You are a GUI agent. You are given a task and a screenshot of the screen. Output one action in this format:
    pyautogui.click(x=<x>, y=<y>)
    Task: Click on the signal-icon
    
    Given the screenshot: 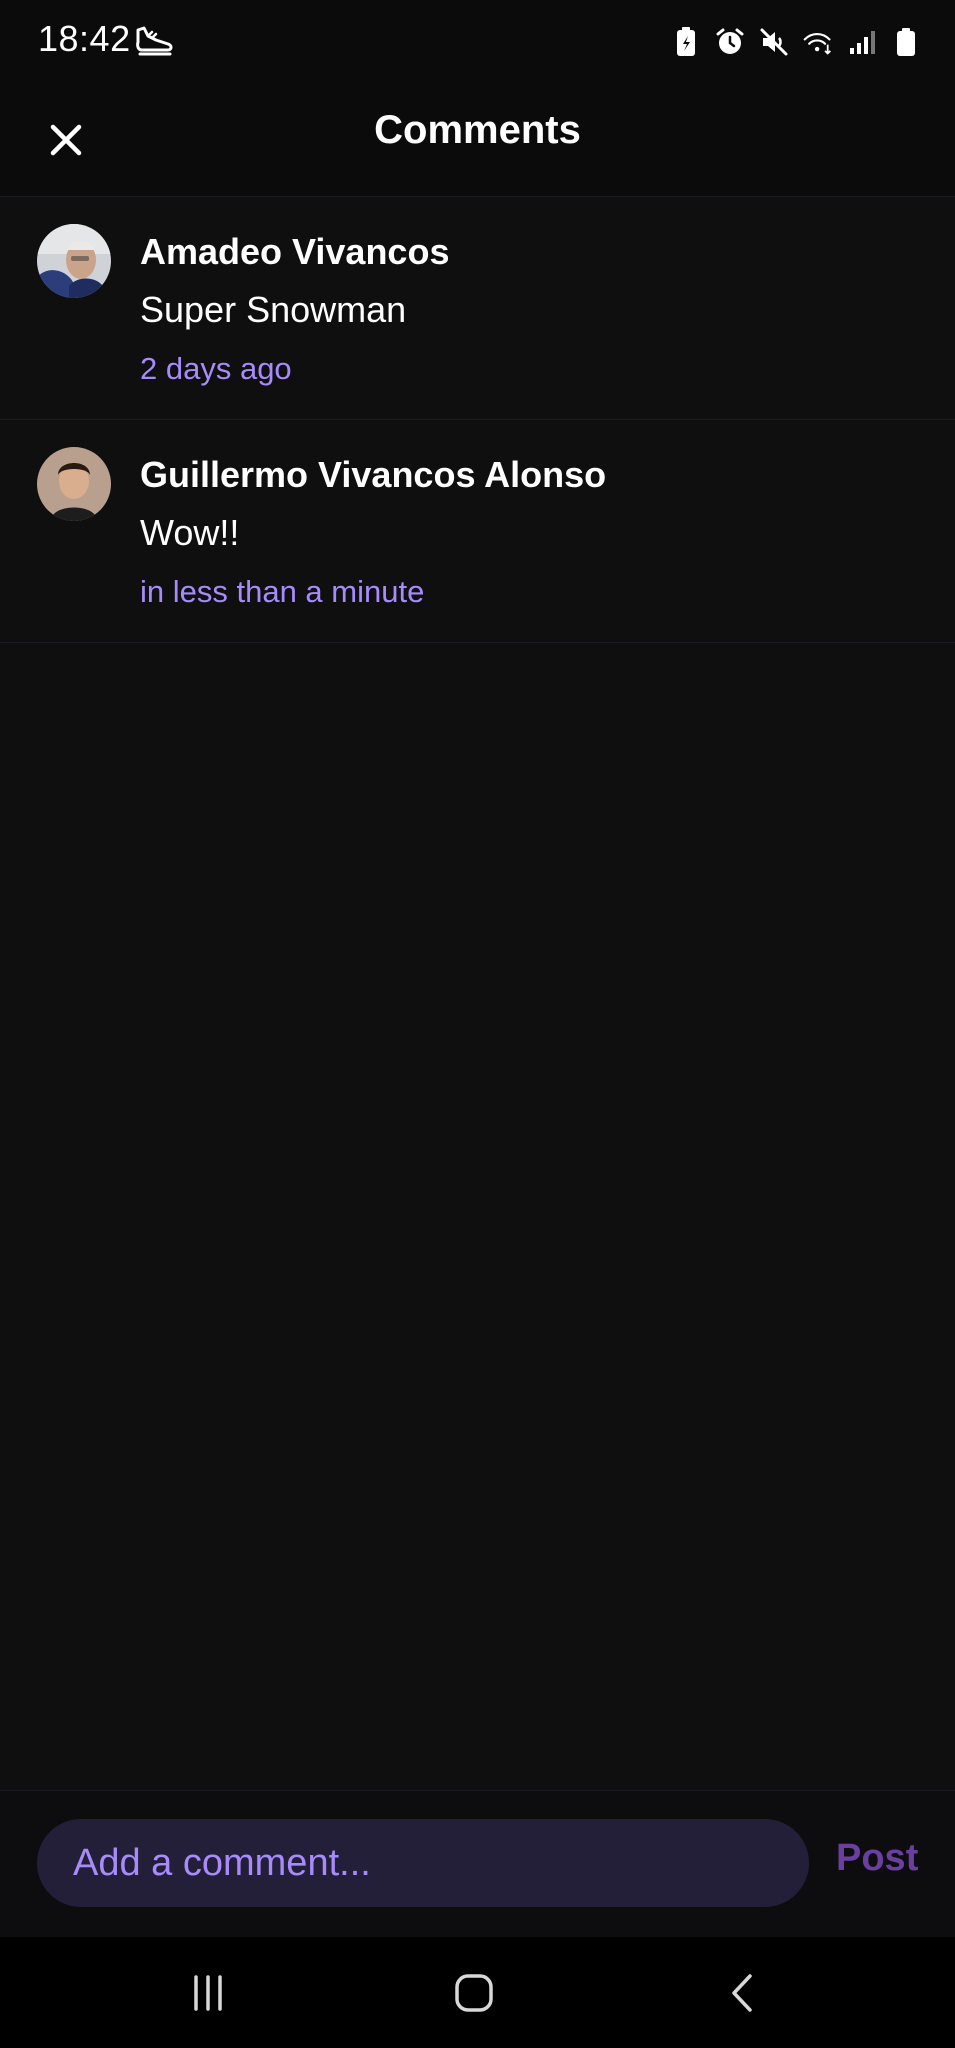 What is the action you would take?
    pyautogui.click(x=862, y=42)
    